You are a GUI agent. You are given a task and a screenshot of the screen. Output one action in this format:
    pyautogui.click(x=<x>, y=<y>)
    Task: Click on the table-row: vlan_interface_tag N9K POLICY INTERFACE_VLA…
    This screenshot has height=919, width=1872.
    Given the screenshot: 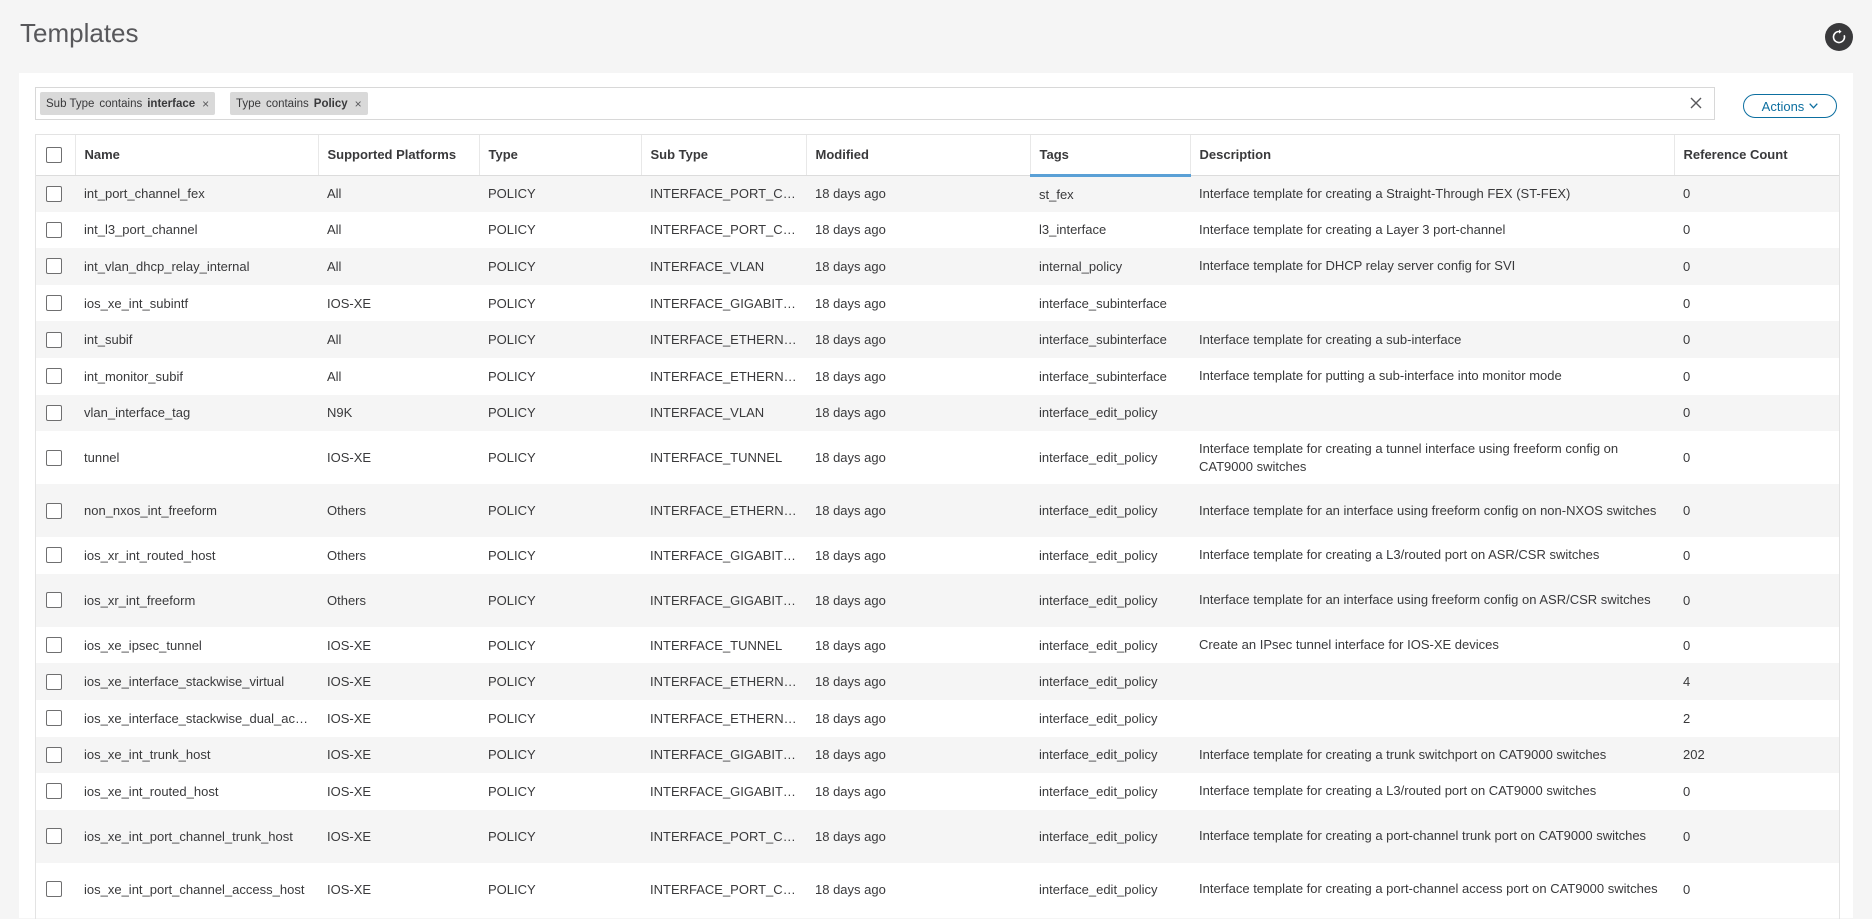 What is the action you would take?
    pyautogui.click(x=937, y=413)
    